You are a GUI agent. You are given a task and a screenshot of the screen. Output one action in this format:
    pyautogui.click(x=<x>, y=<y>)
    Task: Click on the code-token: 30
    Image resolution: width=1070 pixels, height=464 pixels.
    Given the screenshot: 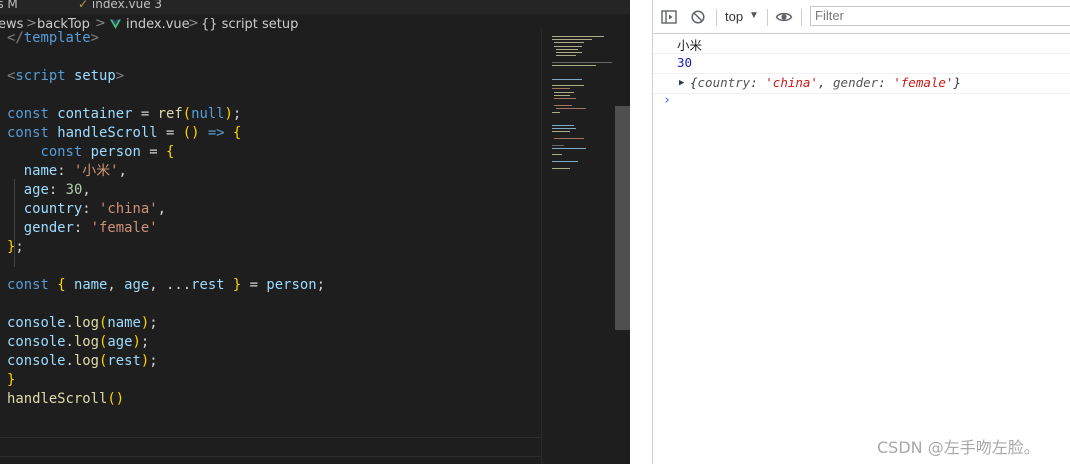 What is the action you would take?
    pyautogui.click(x=74, y=190)
    